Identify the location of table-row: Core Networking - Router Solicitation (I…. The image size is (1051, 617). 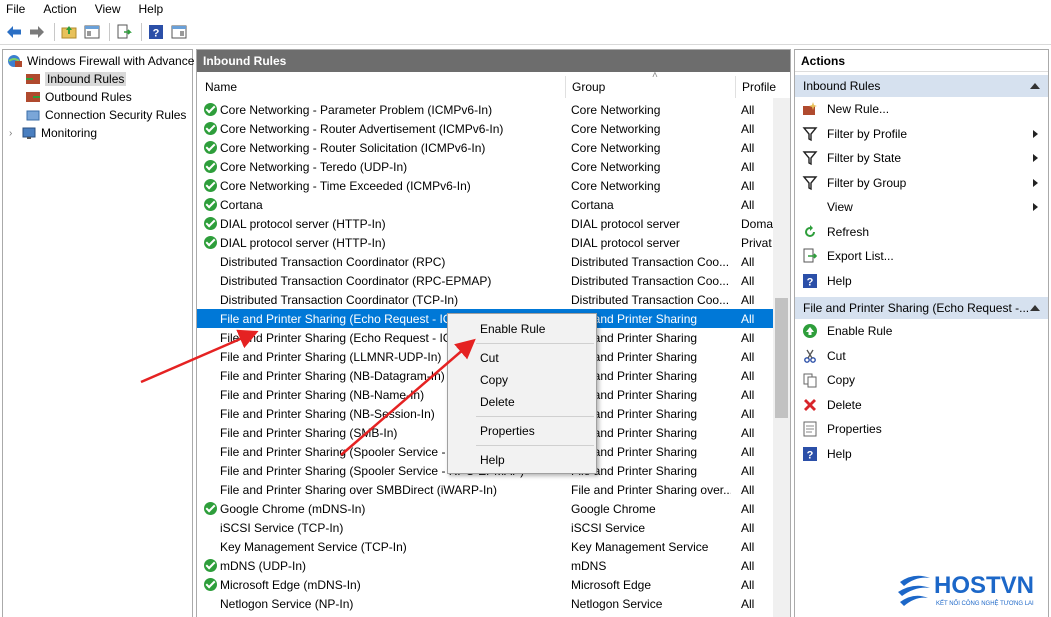
(485, 147).